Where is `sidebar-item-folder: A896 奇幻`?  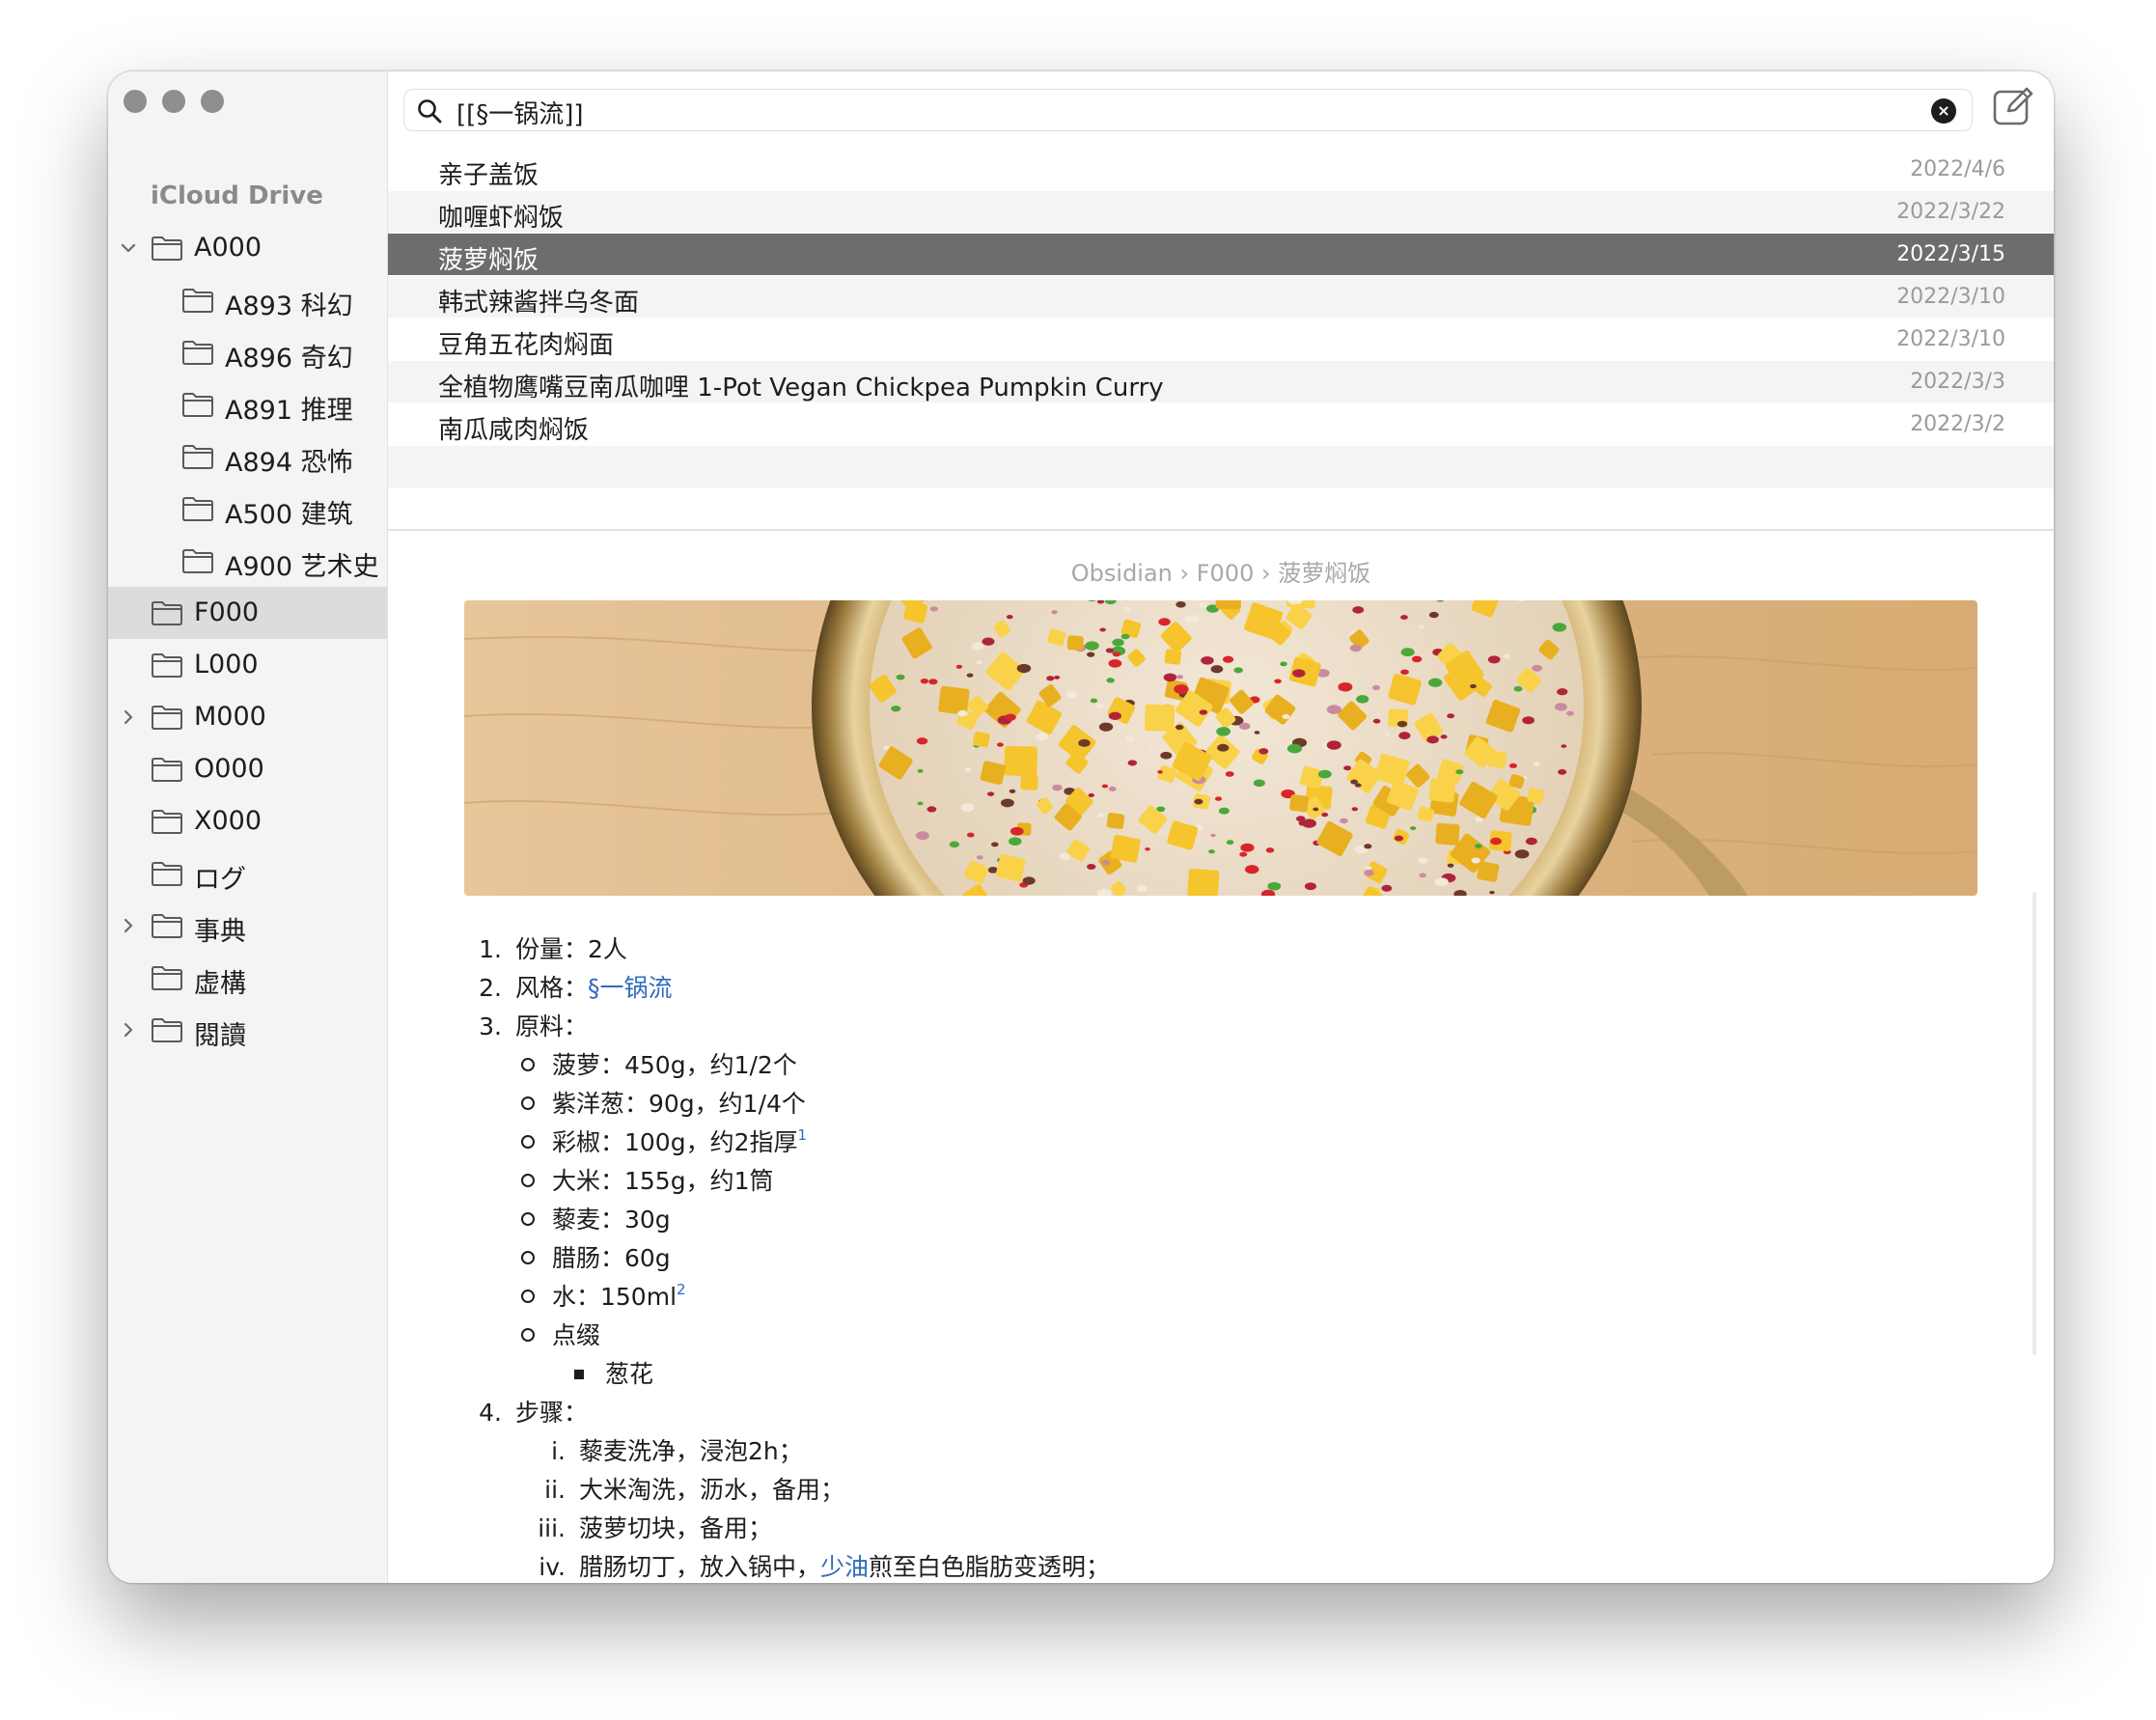 sidebar-item-folder: A896 奇幻 is located at coordinates (247, 352).